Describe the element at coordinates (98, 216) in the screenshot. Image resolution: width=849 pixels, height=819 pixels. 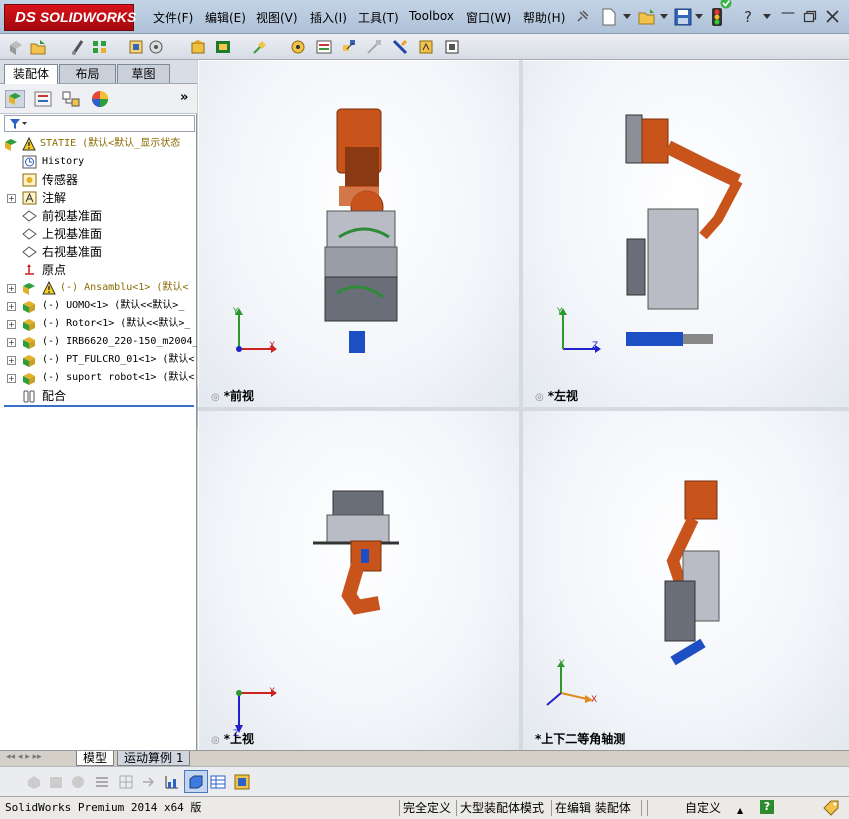
I see `tree-item: 前视基准面` at that location.